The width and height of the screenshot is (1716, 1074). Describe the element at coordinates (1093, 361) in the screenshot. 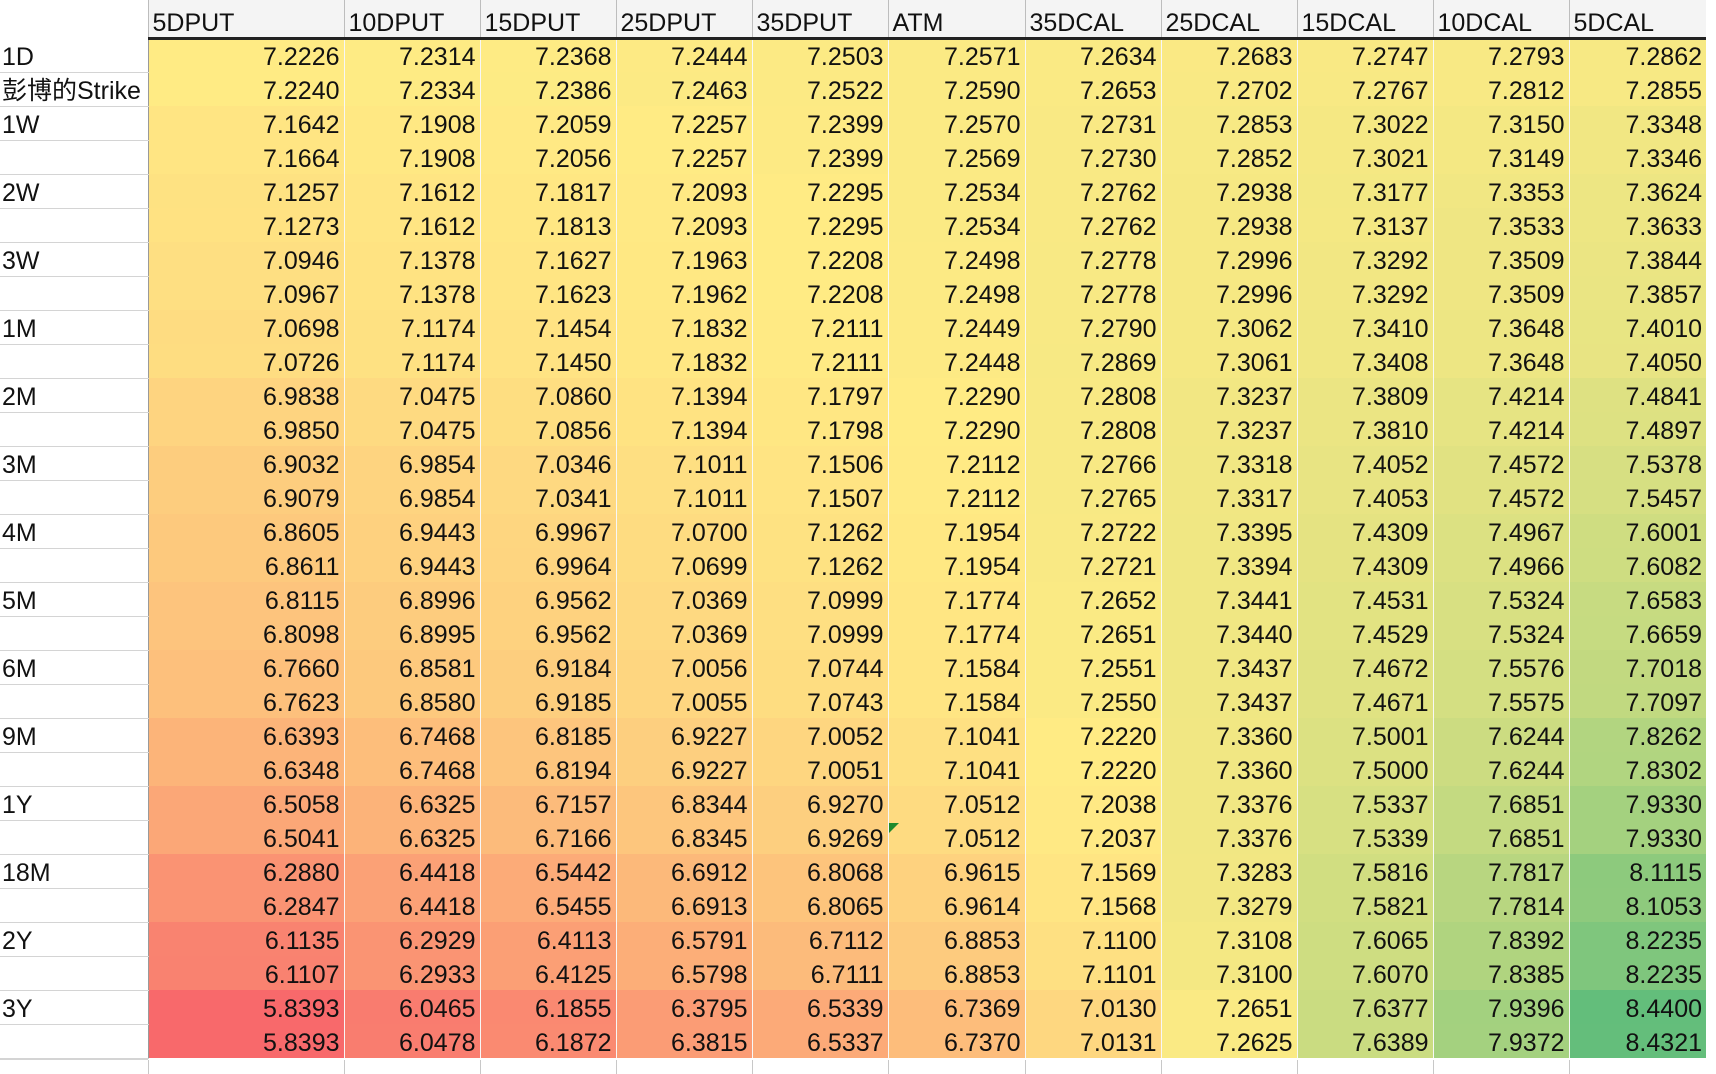

I see `value-cell: 7.2869` at that location.